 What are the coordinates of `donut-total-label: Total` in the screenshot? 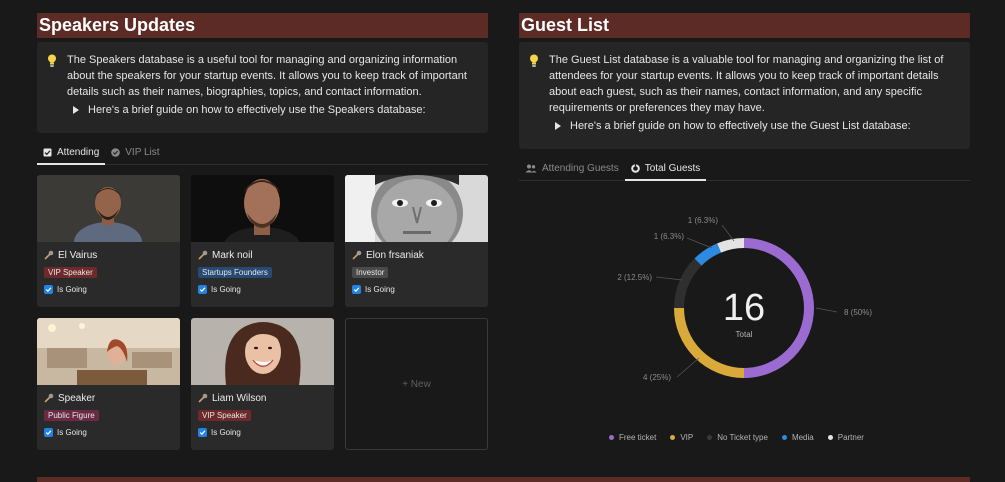 It's located at (744, 334).